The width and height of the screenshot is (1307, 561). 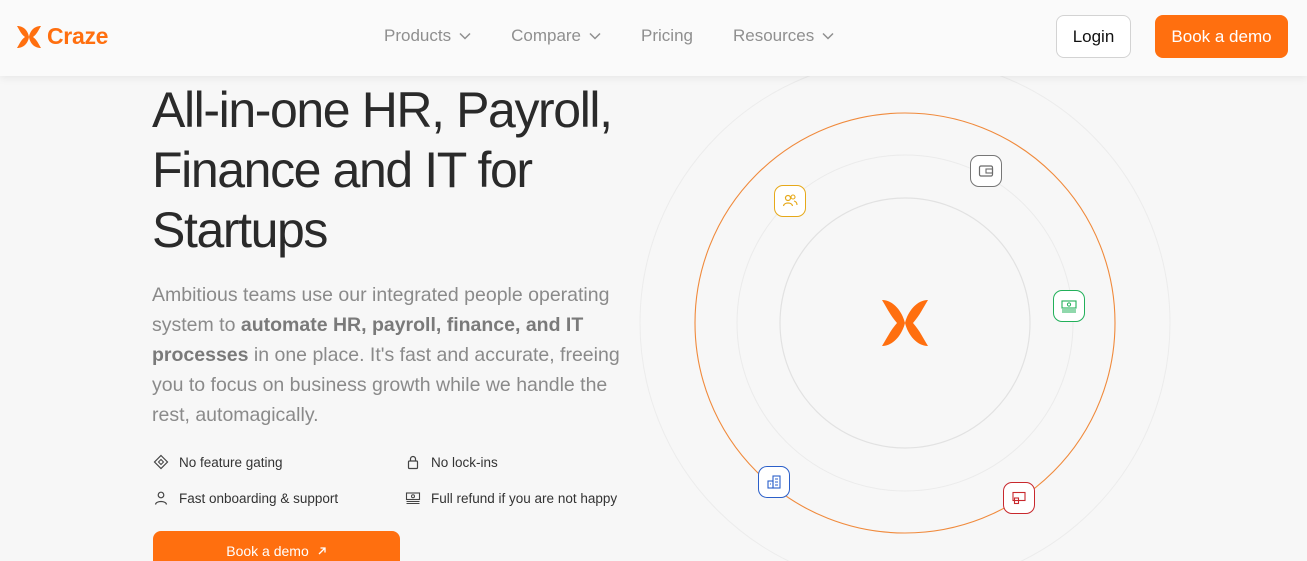 I want to click on feature-onboarding: Fast onboarding & support, so click(x=245, y=498).